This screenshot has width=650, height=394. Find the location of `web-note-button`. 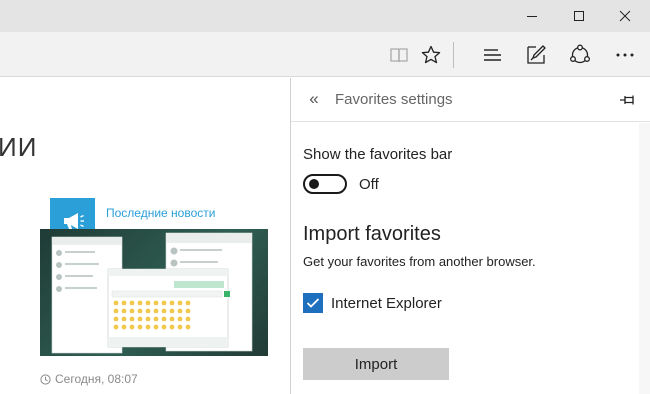

web-note-button is located at coordinates (536, 55).